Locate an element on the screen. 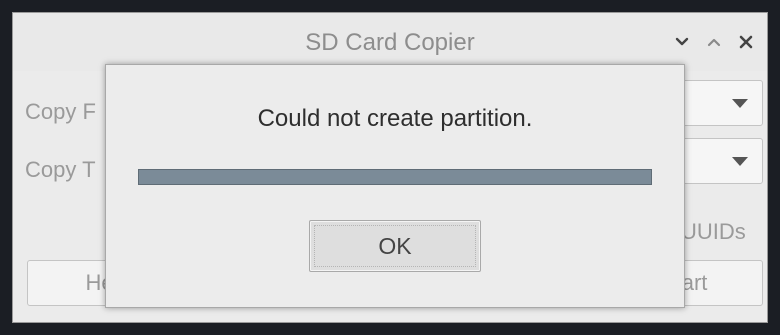 The width and height of the screenshot is (780, 335). minimize-button is located at coordinates (682, 42).